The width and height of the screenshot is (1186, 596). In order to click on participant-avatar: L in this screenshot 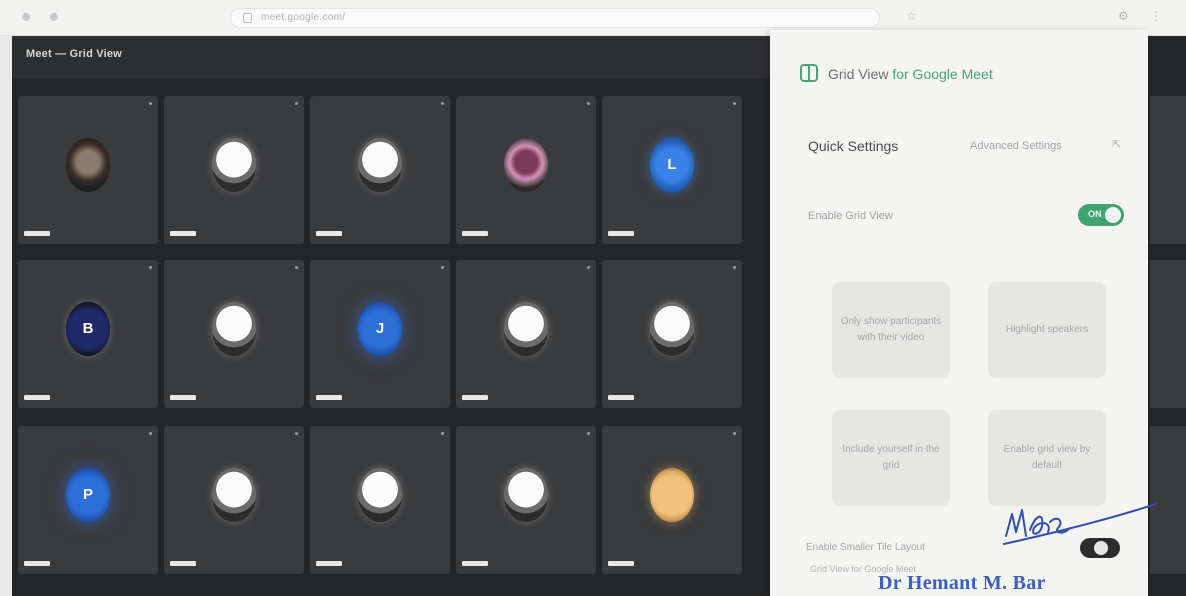, I will do `click(672, 165)`.